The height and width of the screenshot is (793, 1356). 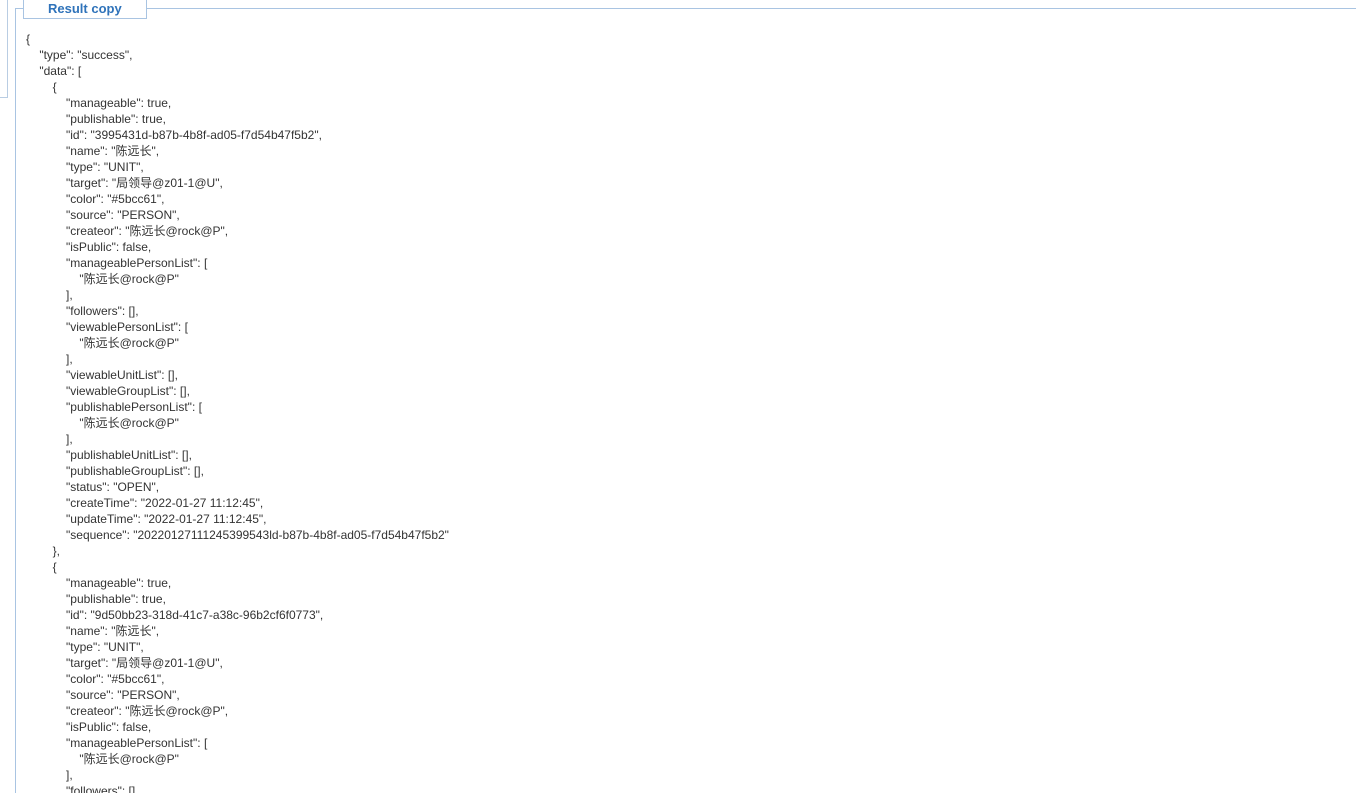 I want to click on json-line: "publishablePersonList": [, so click(x=114, y=407).